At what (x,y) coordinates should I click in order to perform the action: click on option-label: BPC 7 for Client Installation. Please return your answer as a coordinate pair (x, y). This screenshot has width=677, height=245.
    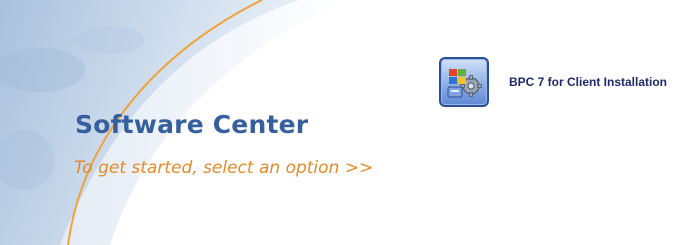
    Looking at the image, I should click on (588, 82).